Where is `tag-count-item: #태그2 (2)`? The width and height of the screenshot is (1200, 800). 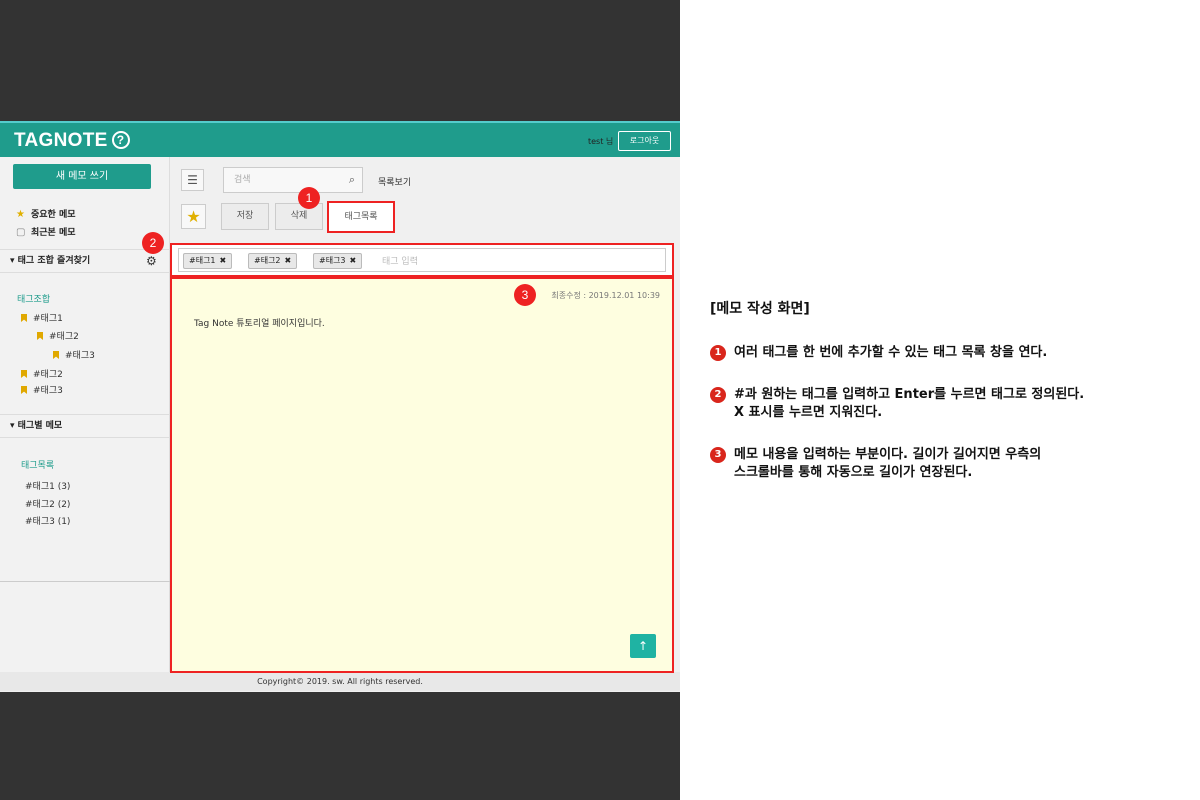 tag-count-item: #태그2 (2) is located at coordinates (47, 503).